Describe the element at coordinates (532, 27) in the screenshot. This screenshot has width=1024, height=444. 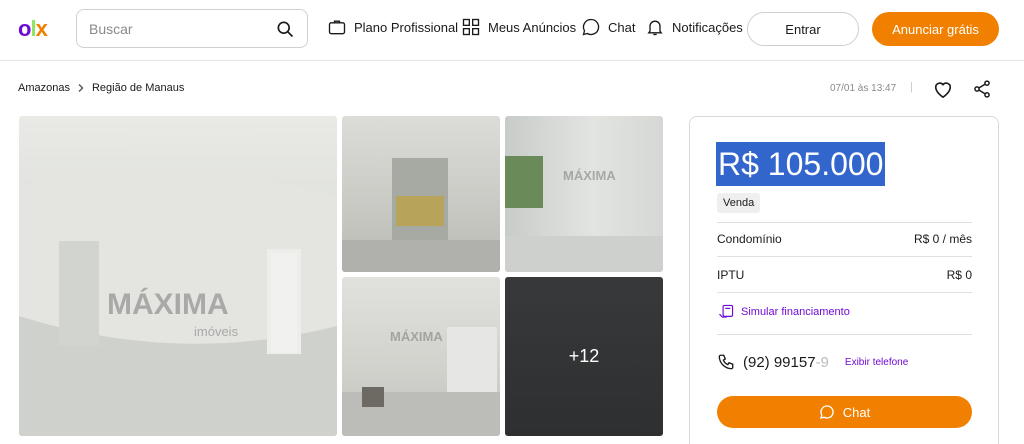
I see `nav-label: Meus Anúncios` at that location.